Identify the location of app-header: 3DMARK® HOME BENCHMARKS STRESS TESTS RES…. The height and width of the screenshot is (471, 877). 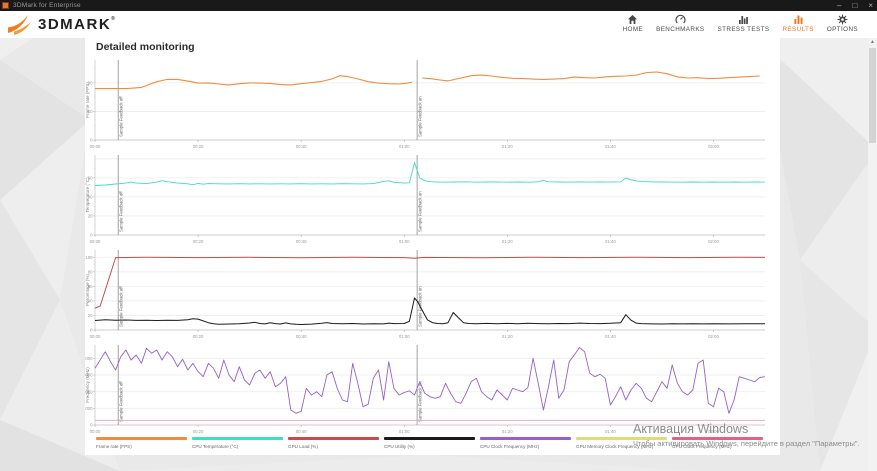
(438, 24).